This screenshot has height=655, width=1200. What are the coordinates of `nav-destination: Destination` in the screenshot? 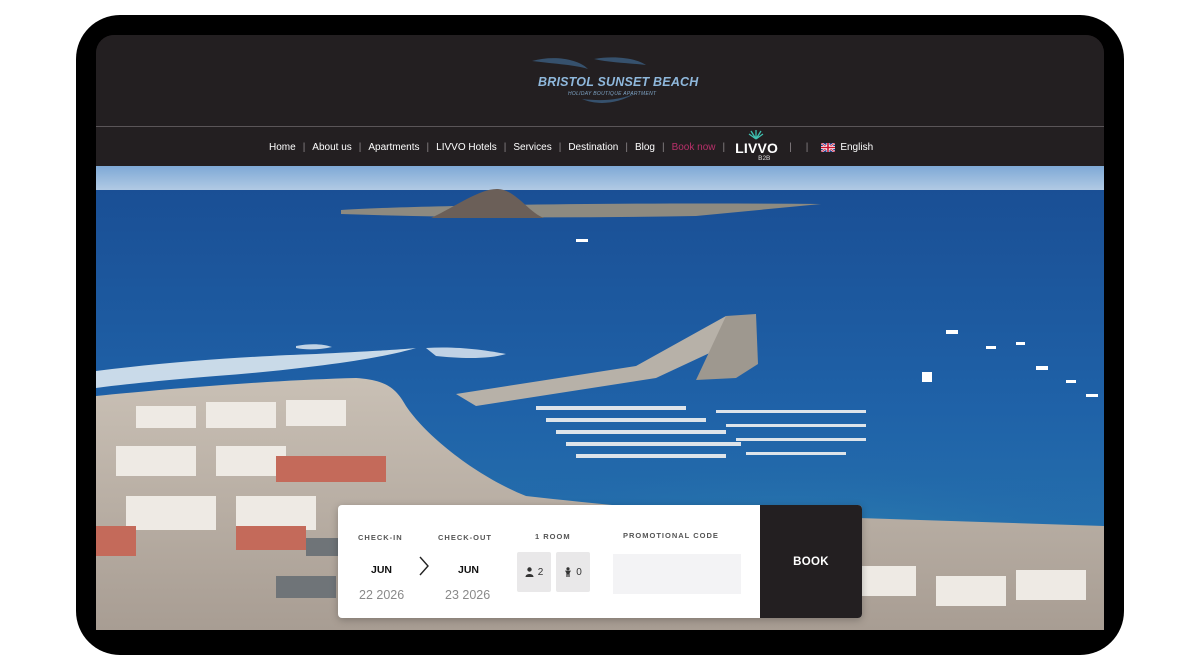 It's located at (593, 147).